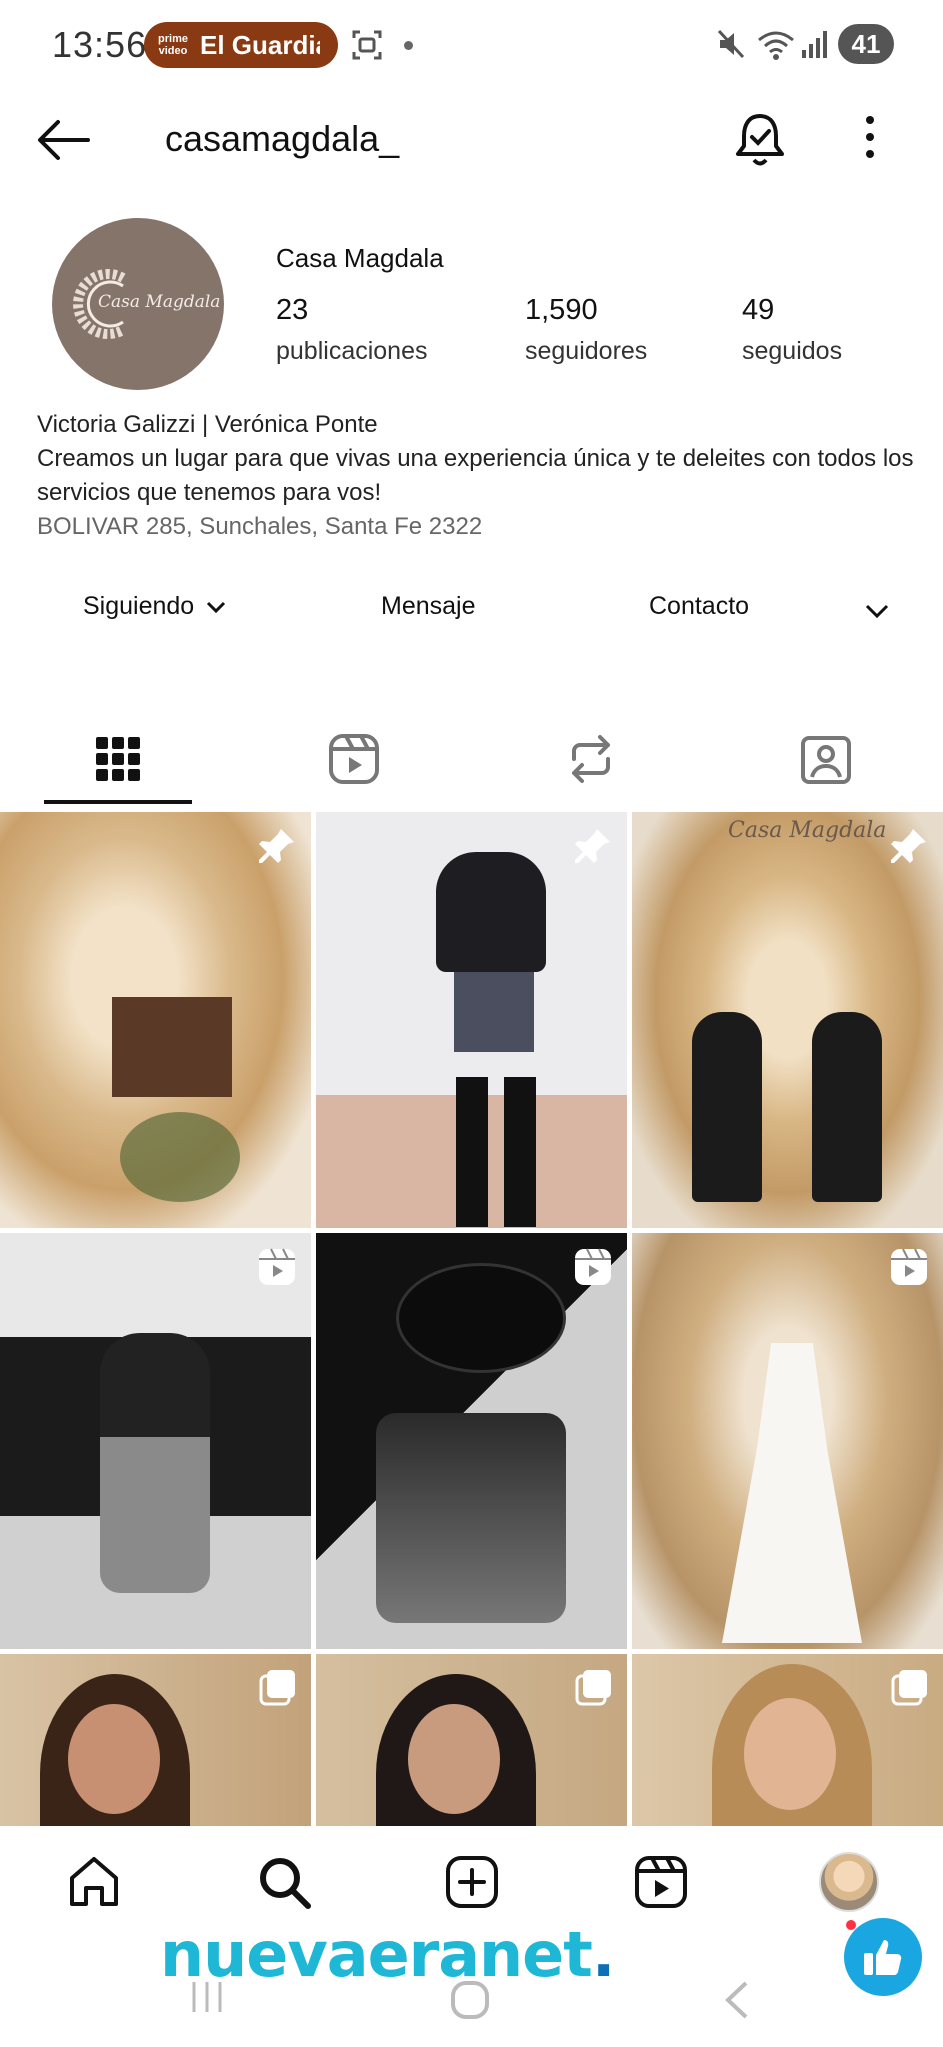 The width and height of the screenshot is (943, 2047). I want to click on post-pampas-desk, so click(155, 1020).